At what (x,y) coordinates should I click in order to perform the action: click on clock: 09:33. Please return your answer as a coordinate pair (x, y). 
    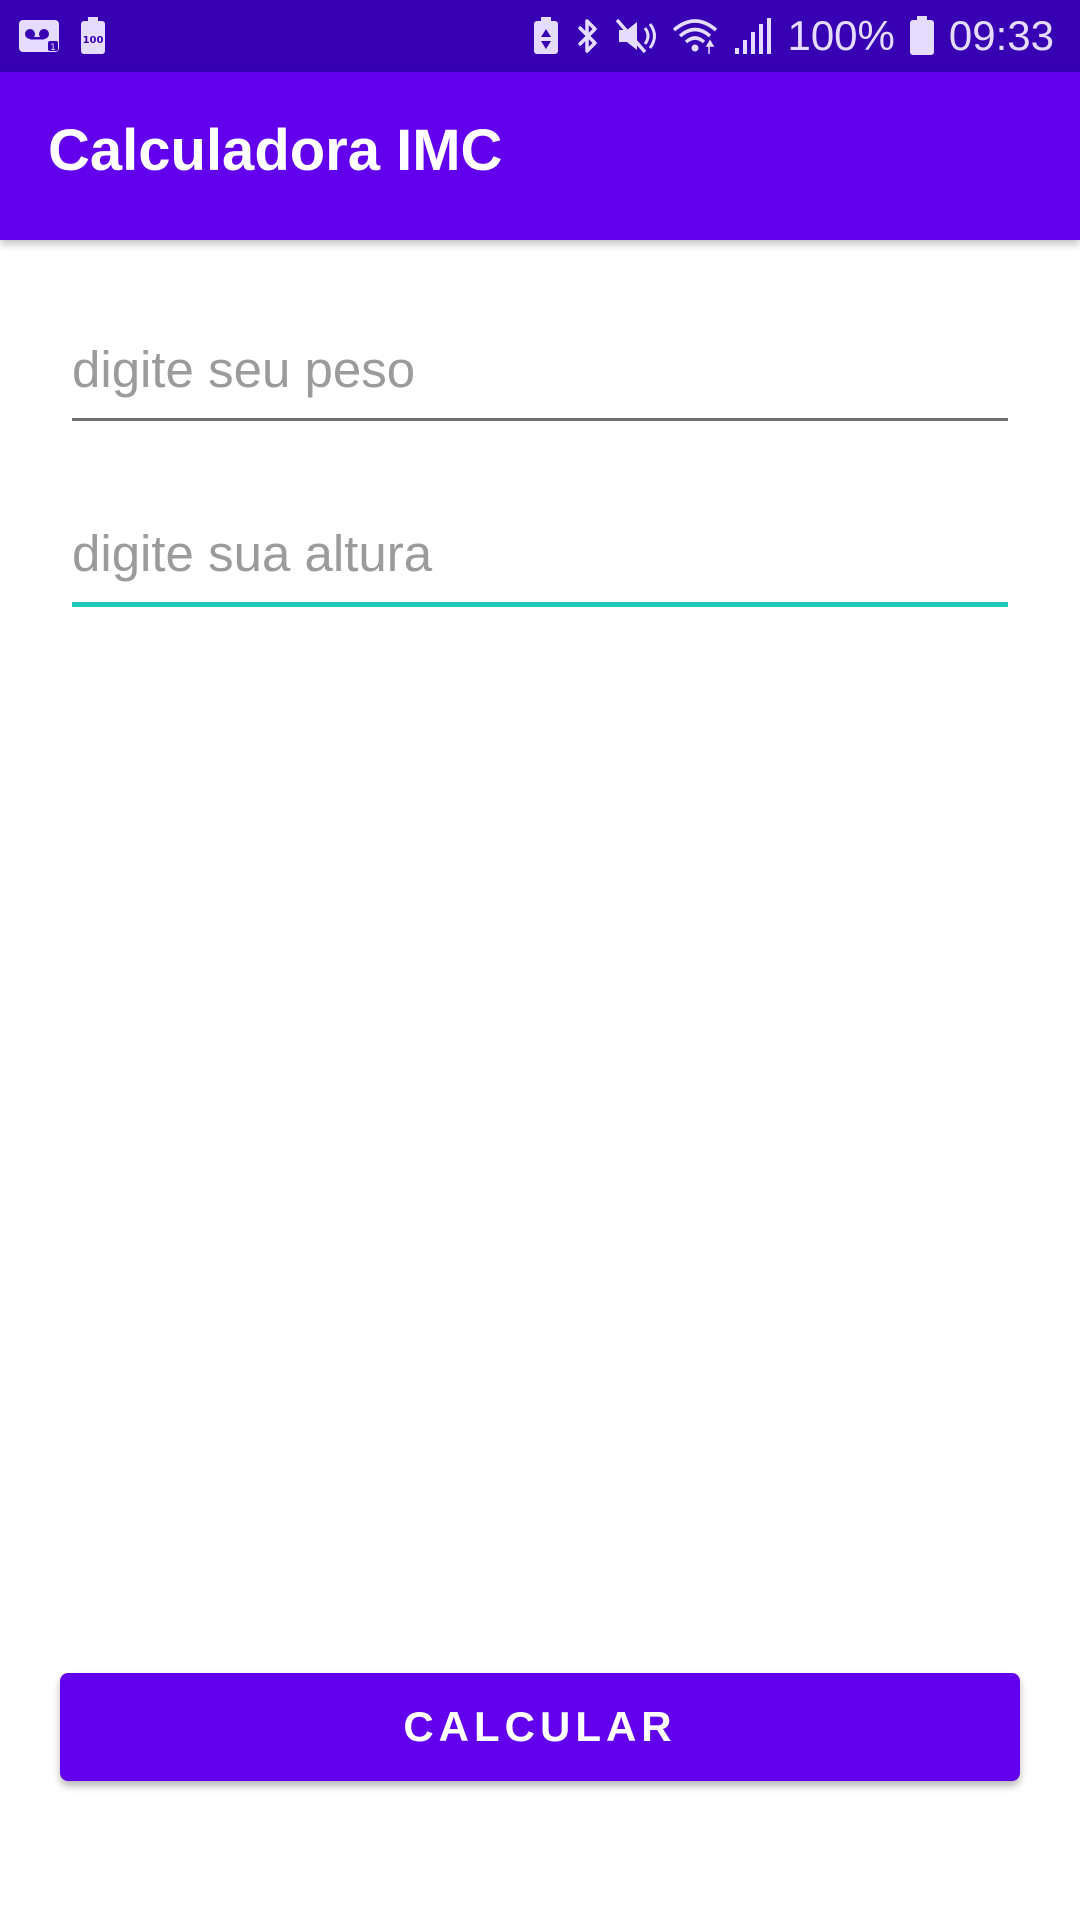
    Looking at the image, I should click on (1001, 35).